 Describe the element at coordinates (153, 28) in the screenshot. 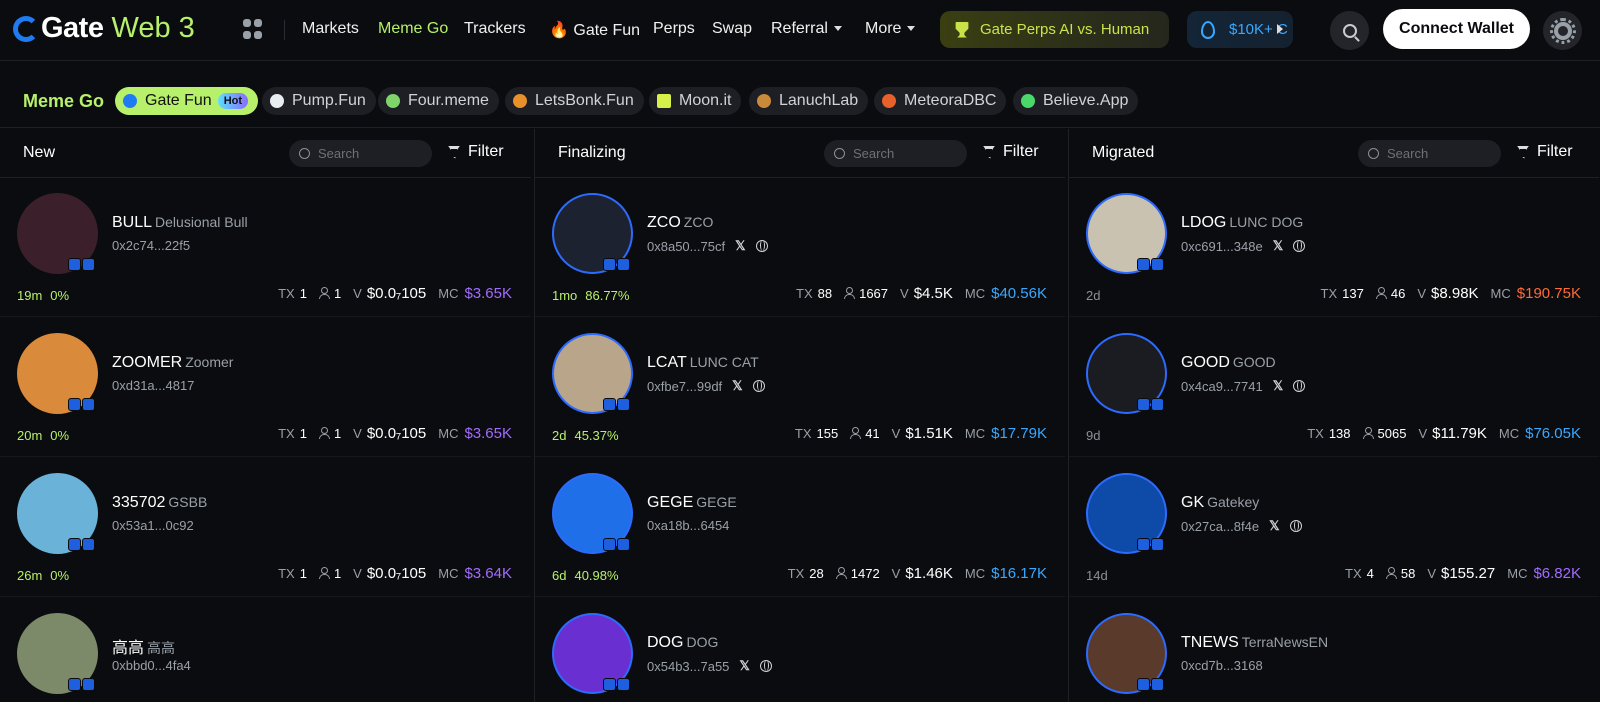

I see `logo-web3-text: Web 3` at that location.